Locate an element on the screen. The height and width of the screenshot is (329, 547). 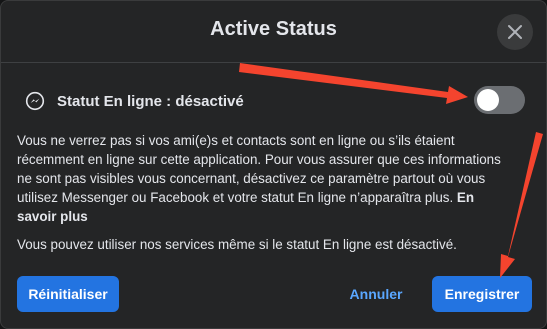
toggle-knob is located at coordinates (488, 100).